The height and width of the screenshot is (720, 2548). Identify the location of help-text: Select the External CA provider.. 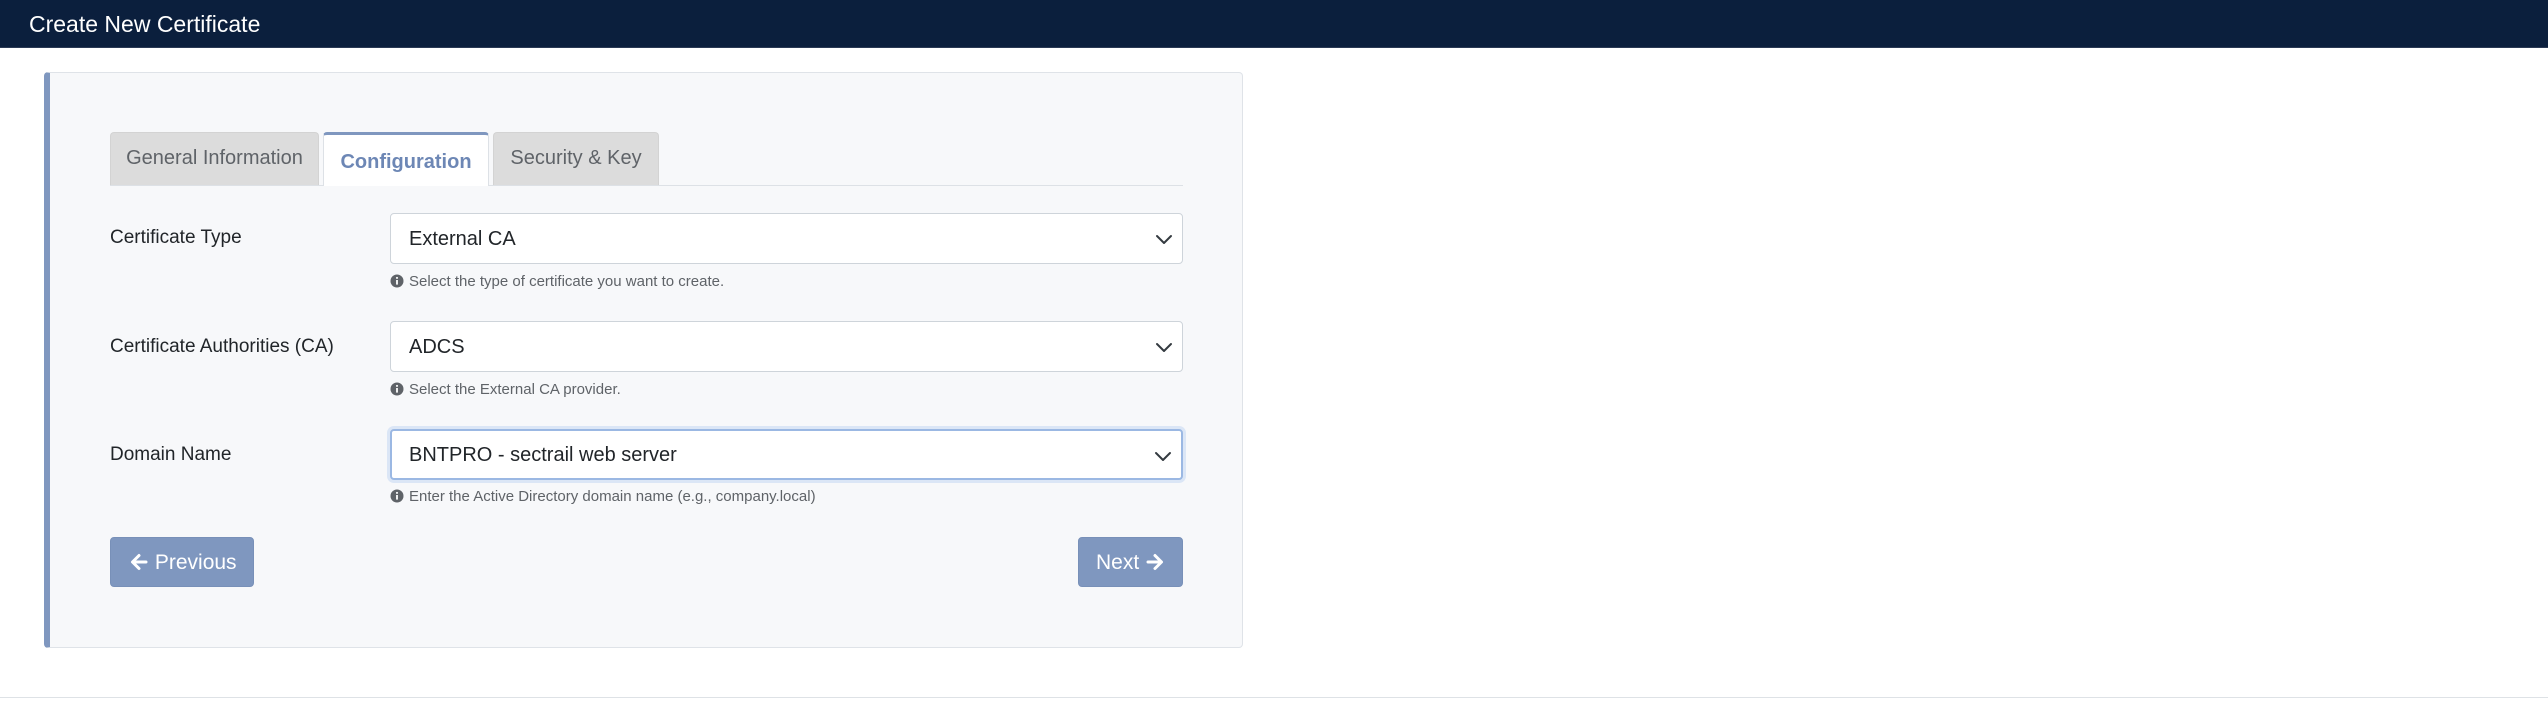
(515, 389).